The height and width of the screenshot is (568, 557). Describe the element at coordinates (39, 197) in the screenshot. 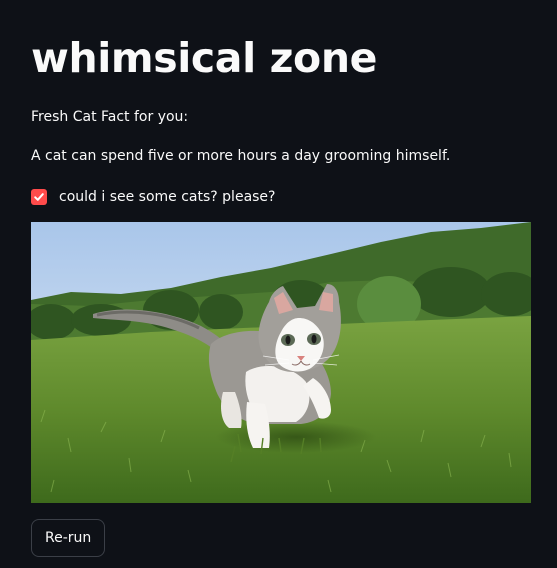

I see `checkbox-checked-icon` at that location.